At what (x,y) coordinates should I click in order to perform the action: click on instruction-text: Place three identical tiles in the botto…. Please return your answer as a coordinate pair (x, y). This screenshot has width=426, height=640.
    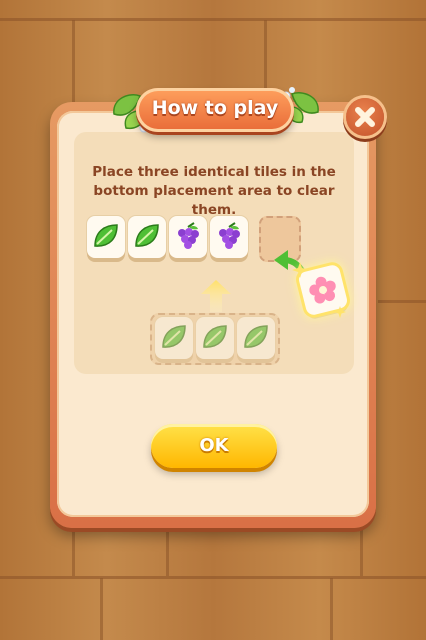
    Looking at the image, I should click on (214, 191).